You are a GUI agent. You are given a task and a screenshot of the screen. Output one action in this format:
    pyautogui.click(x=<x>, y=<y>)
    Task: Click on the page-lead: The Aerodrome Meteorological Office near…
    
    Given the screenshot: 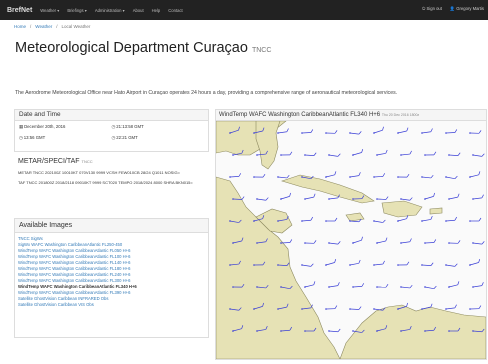 What is the action you would take?
    pyautogui.click(x=250, y=93)
    